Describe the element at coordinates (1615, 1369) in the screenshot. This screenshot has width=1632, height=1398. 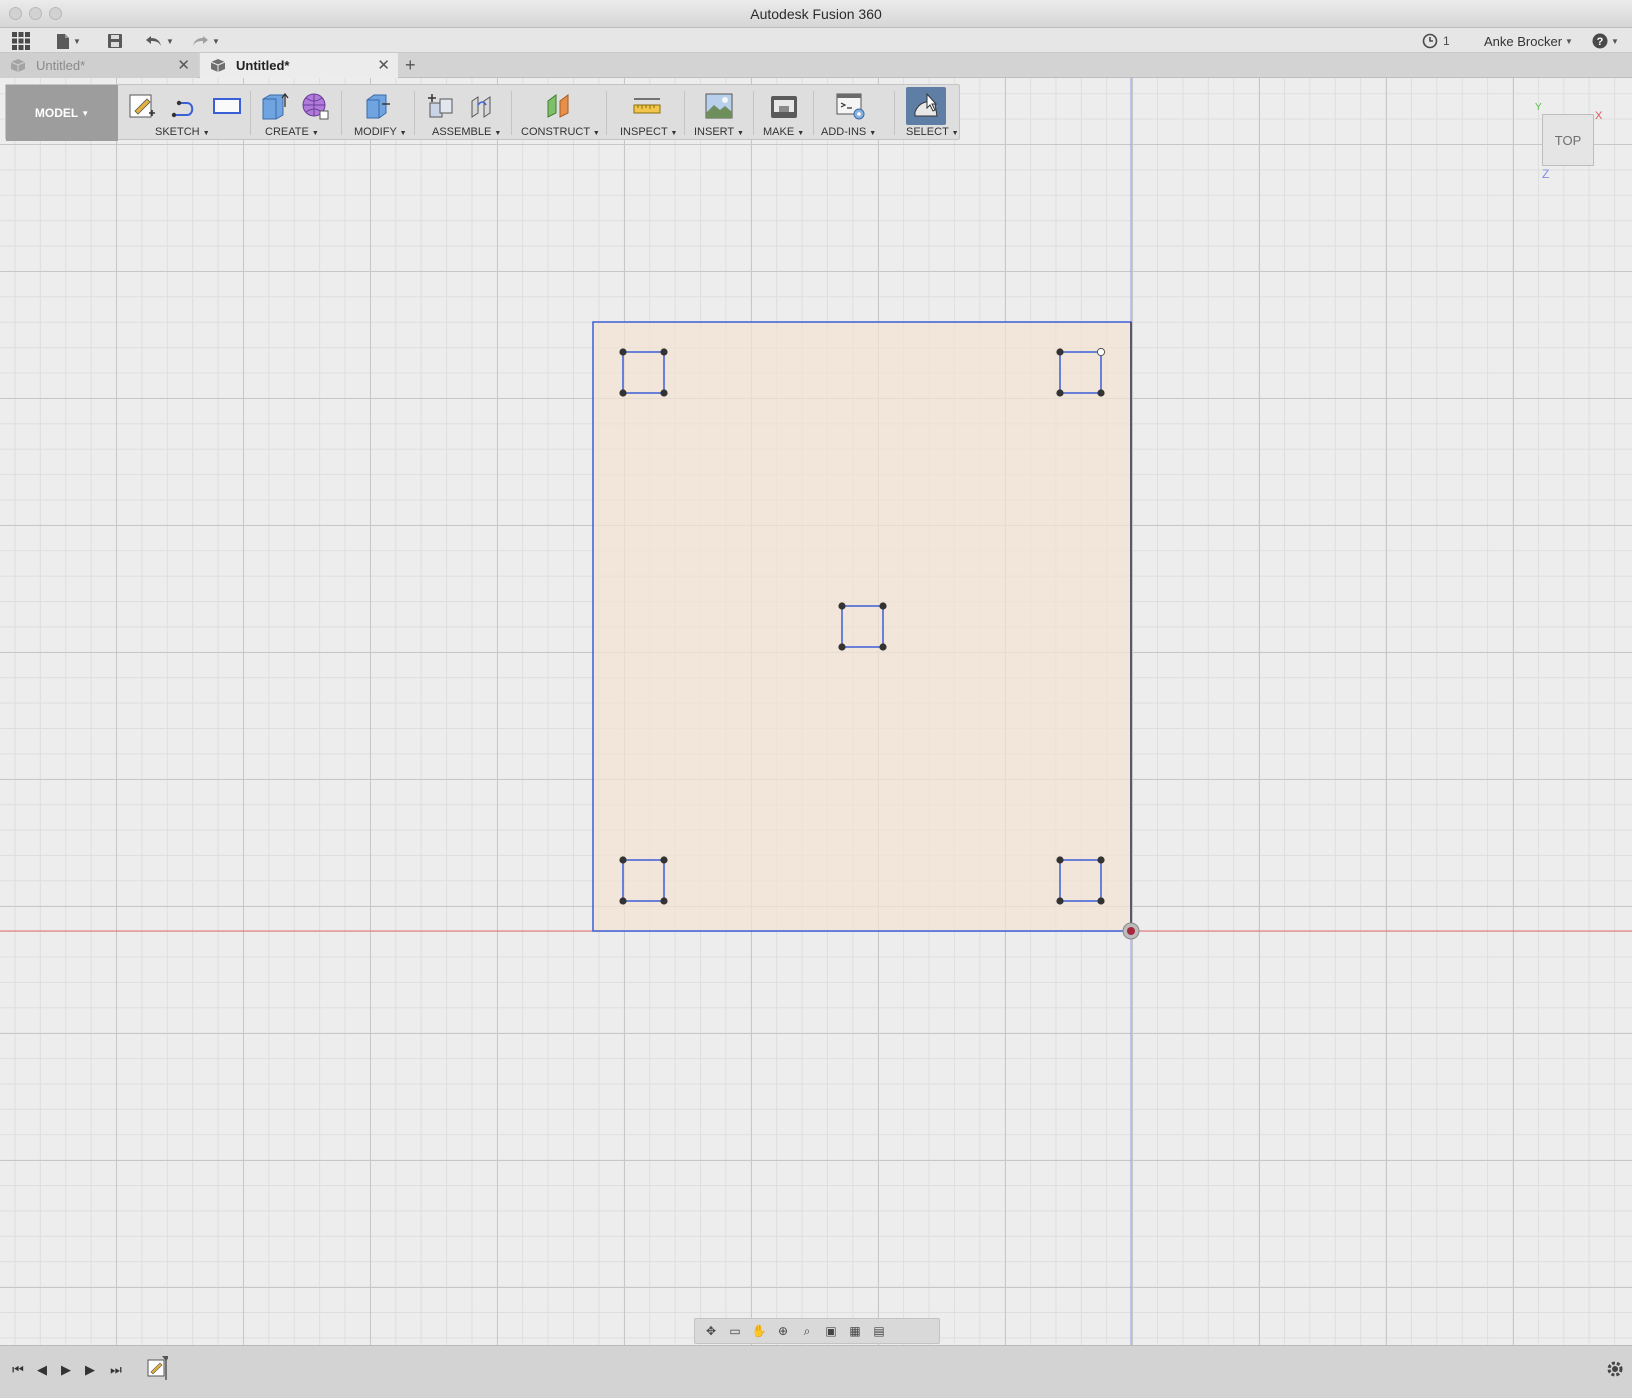
I see `timeline-settings-gear-icon` at that location.